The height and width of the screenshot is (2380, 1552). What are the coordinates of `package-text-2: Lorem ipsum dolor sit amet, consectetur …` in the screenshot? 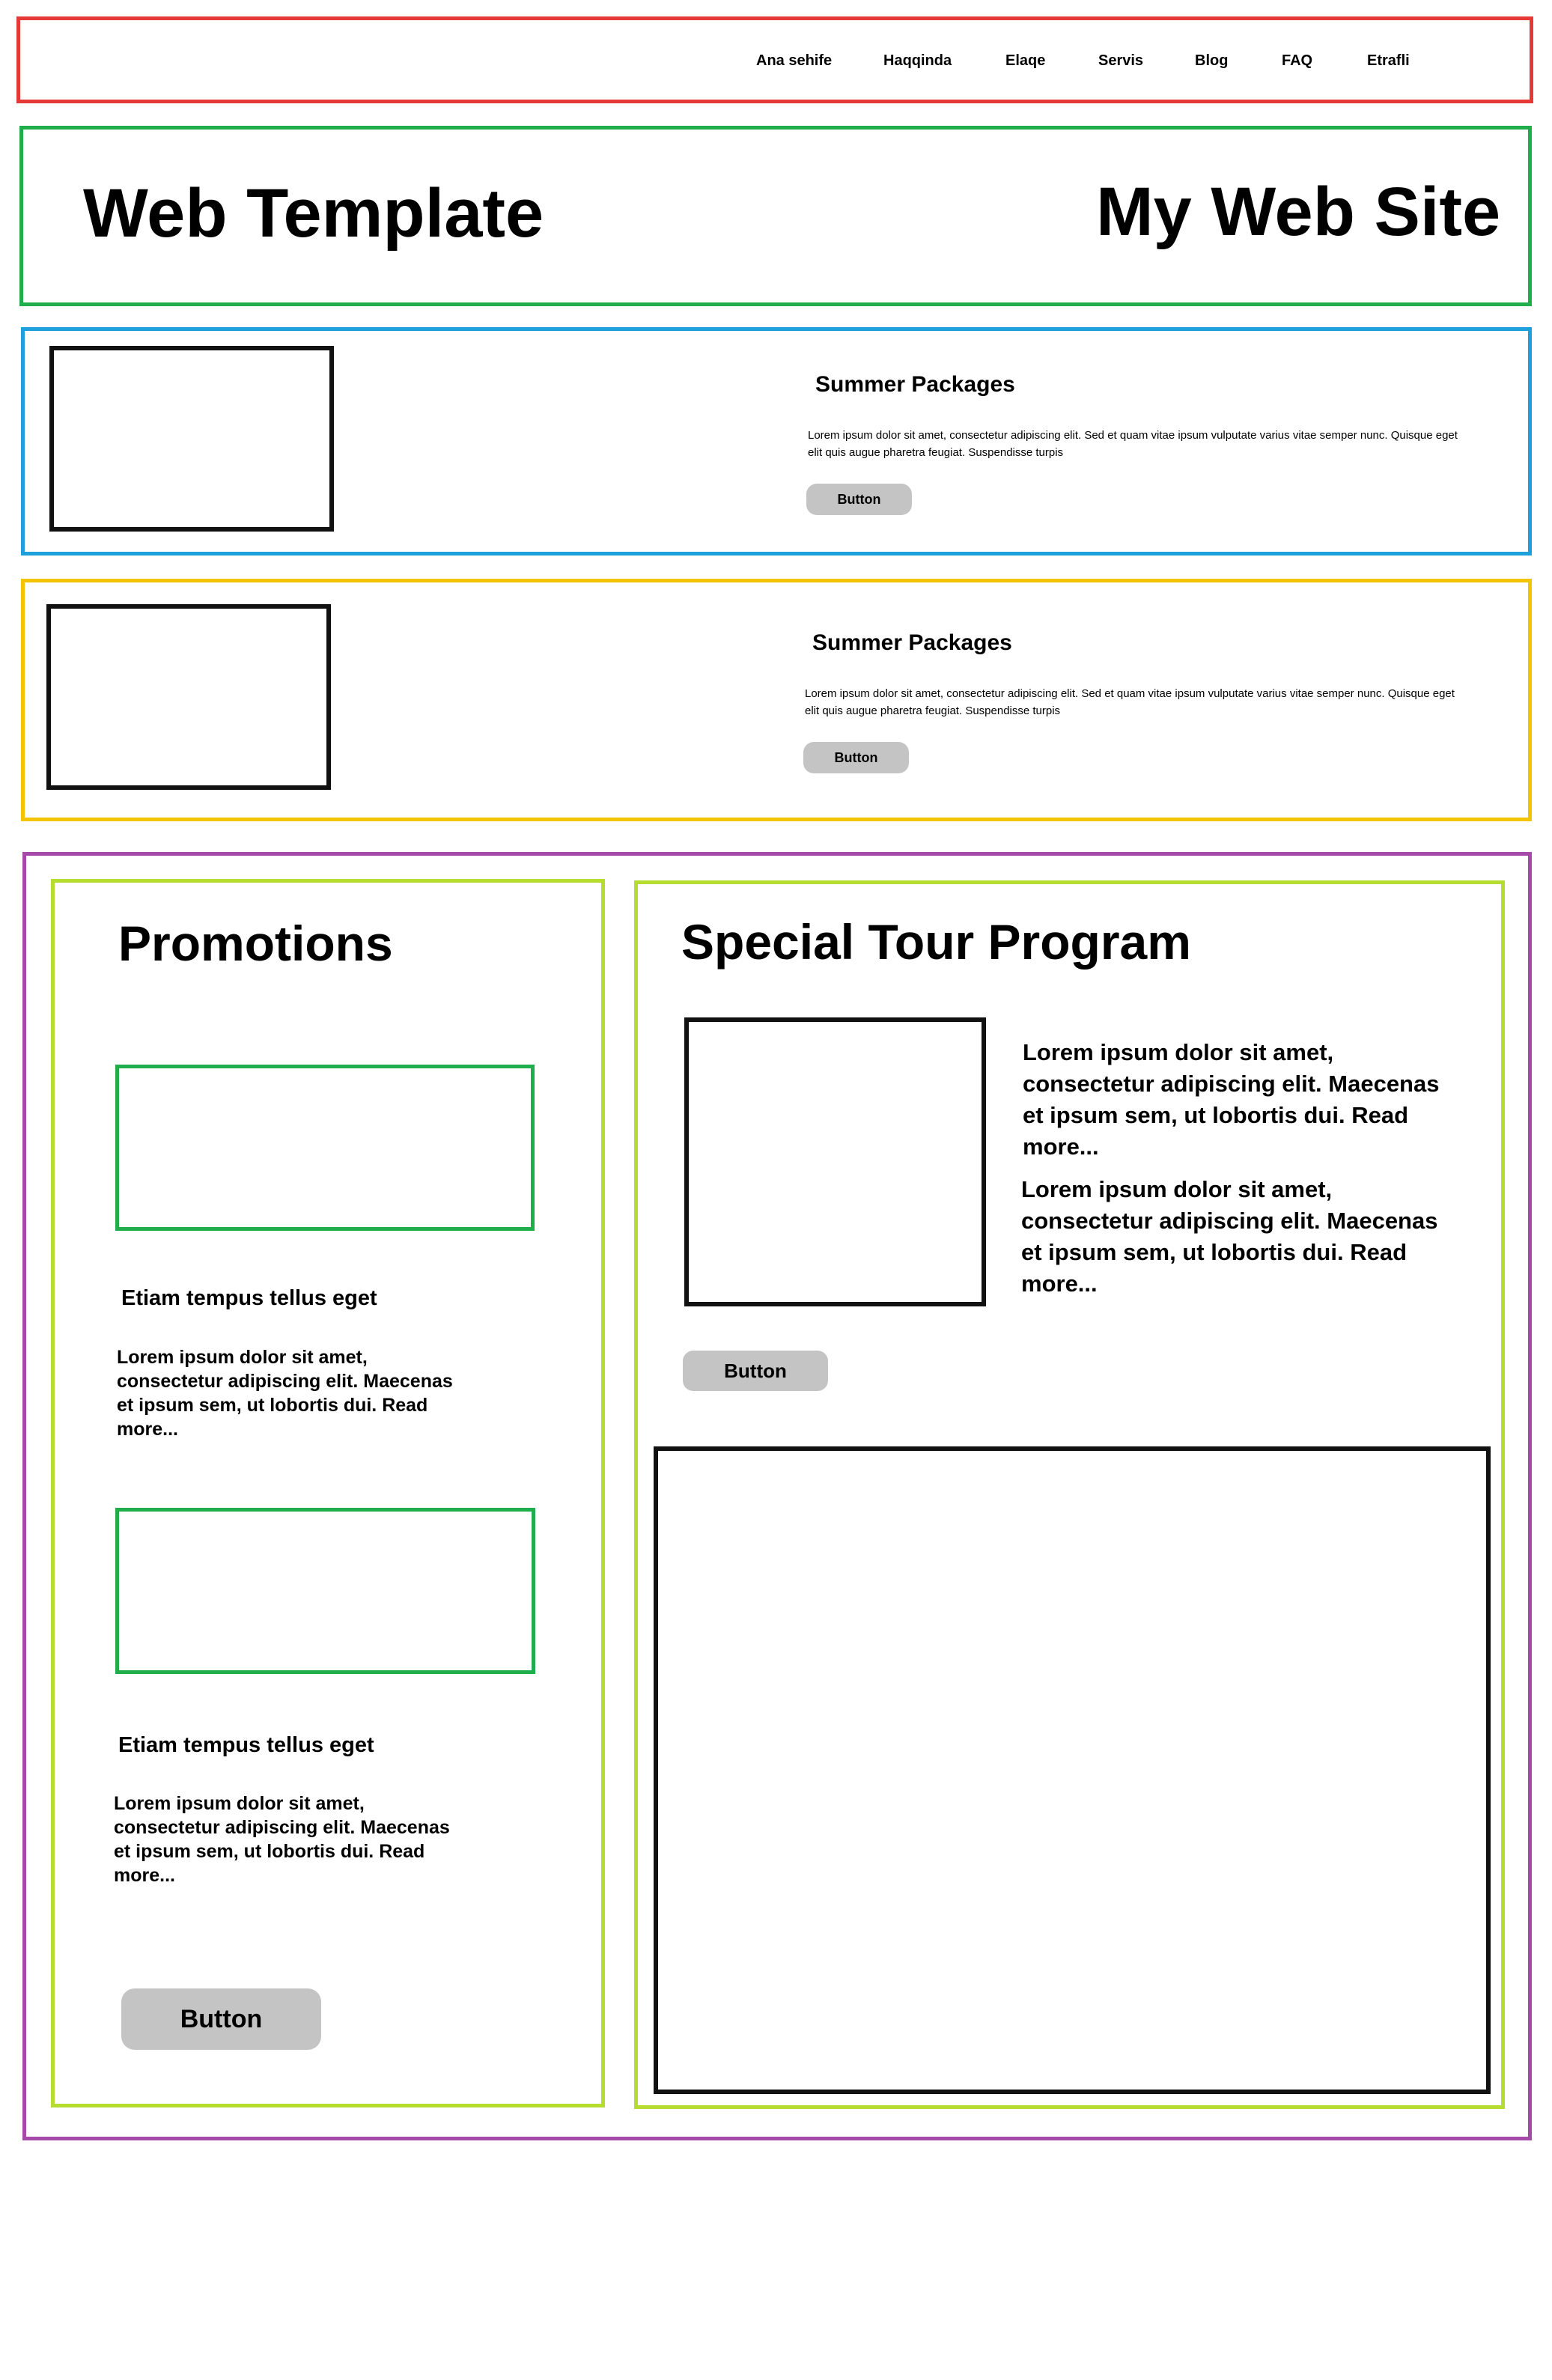 It's located at (1130, 702).